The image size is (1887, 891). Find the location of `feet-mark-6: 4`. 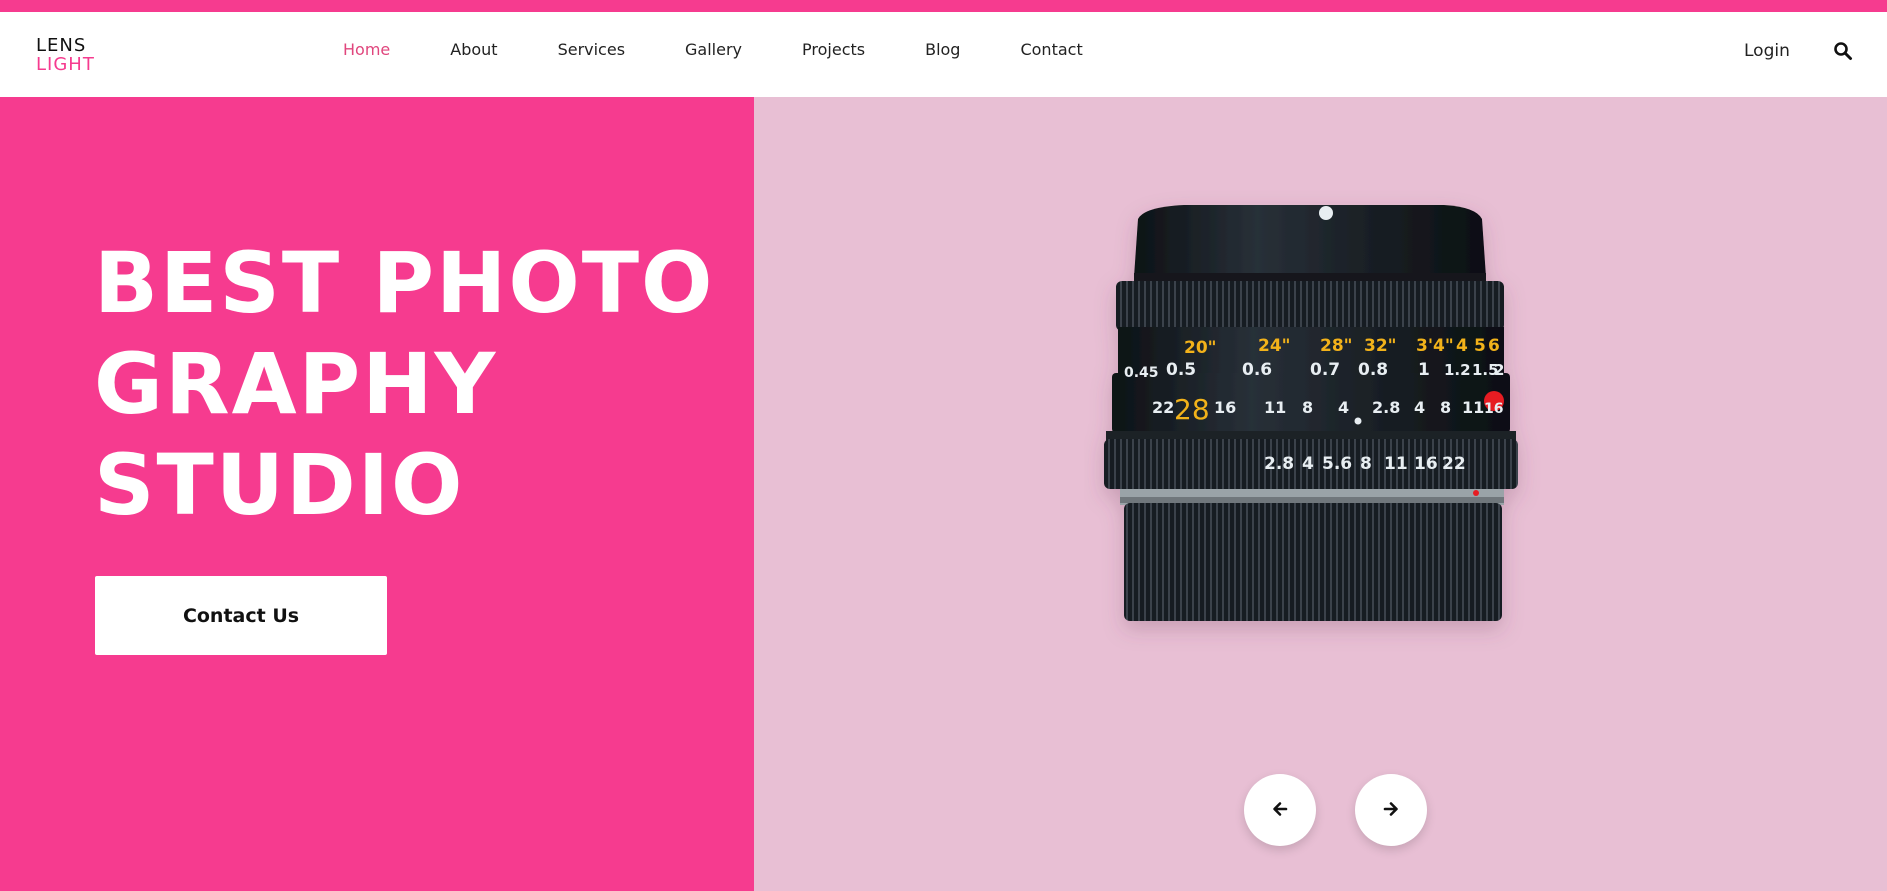

feet-mark-6: 4 is located at coordinates (1462, 346).